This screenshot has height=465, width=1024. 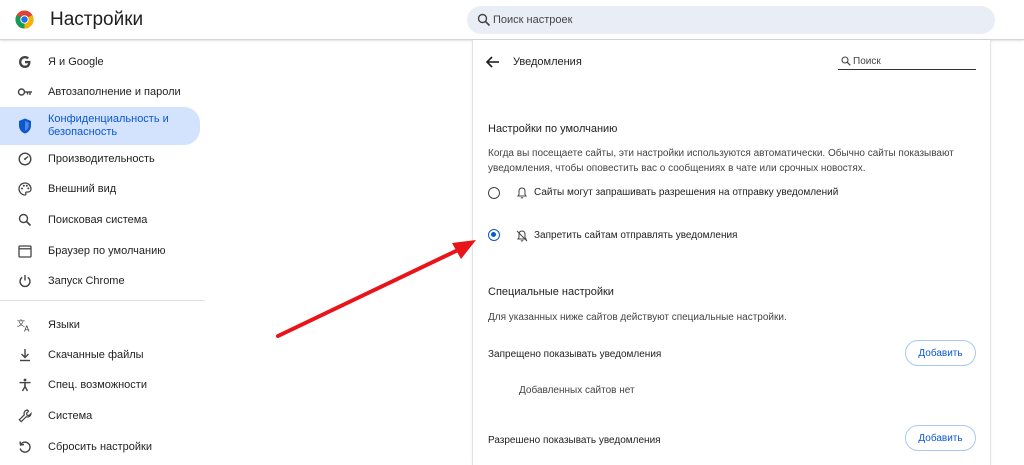 What do you see at coordinates (25, 447) in the screenshot?
I see `reset-icon` at bounding box center [25, 447].